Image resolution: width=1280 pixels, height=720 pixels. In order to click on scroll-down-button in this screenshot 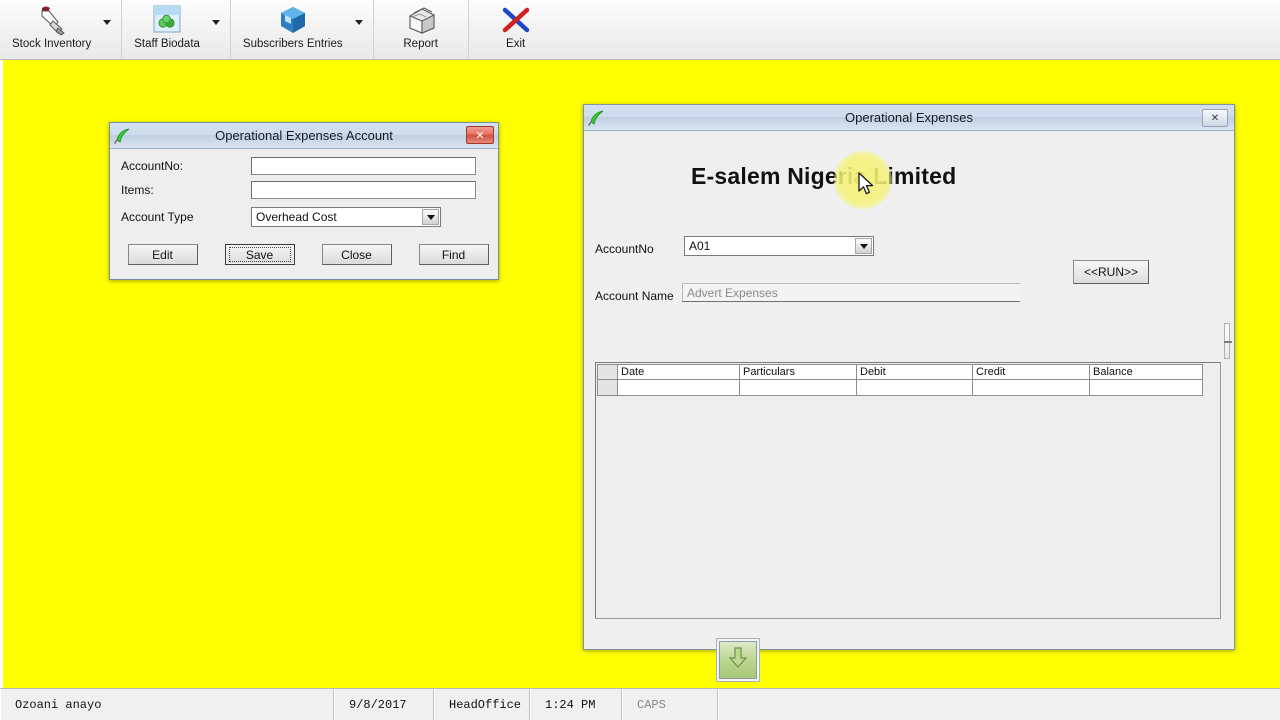, I will do `click(738, 660)`.